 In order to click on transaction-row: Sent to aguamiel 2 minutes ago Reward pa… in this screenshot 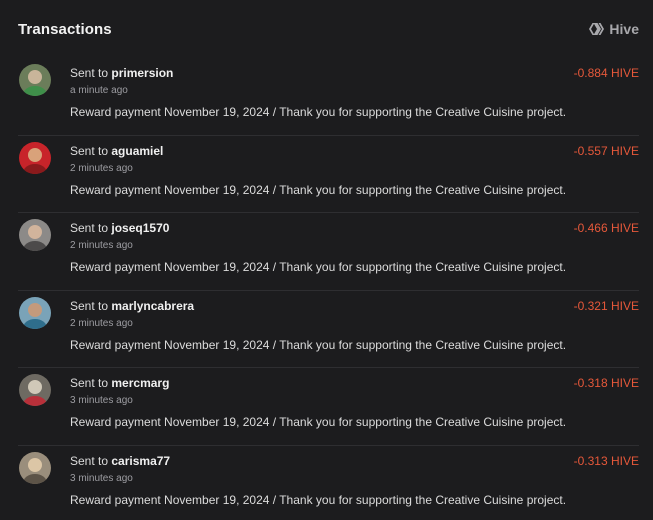, I will do `click(328, 175)`.